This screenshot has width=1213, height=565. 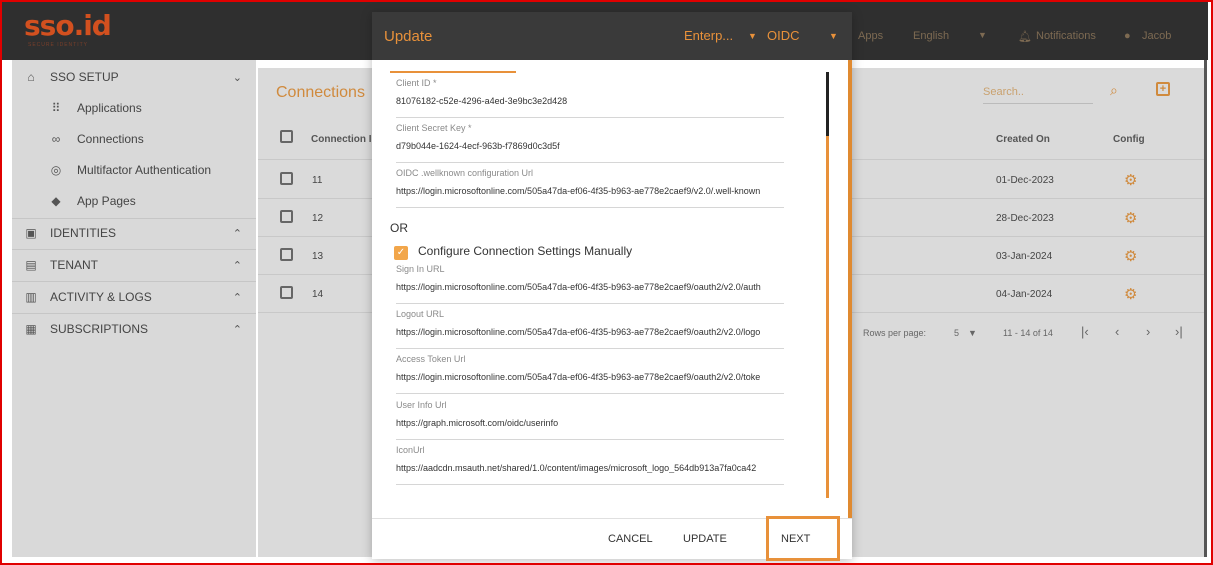 I want to click on dialog-header: Update Enterp... ▼ OIDC ▼, so click(x=612, y=36).